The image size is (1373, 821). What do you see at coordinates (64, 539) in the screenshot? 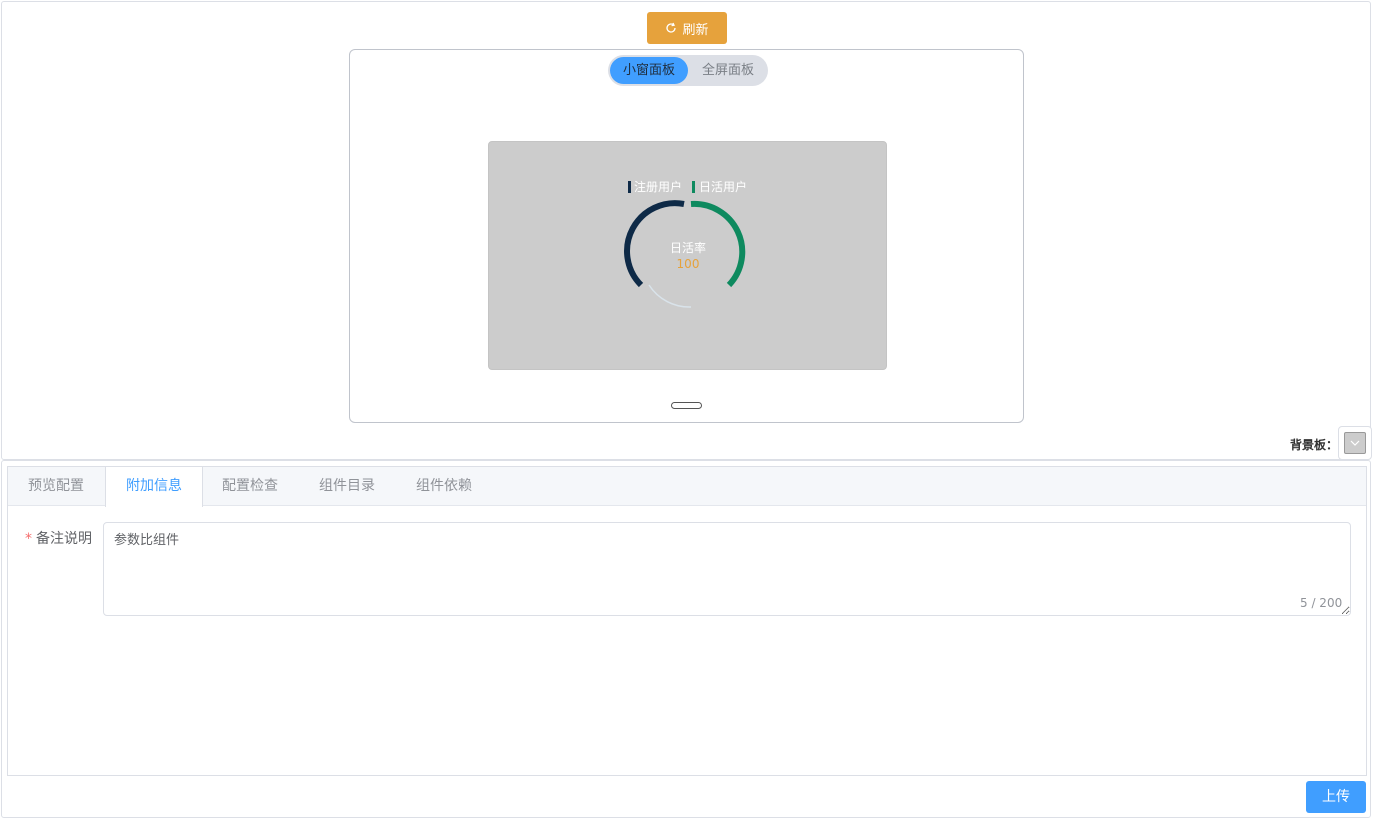
I see `remark-label-text: 备注说明` at bounding box center [64, 539].